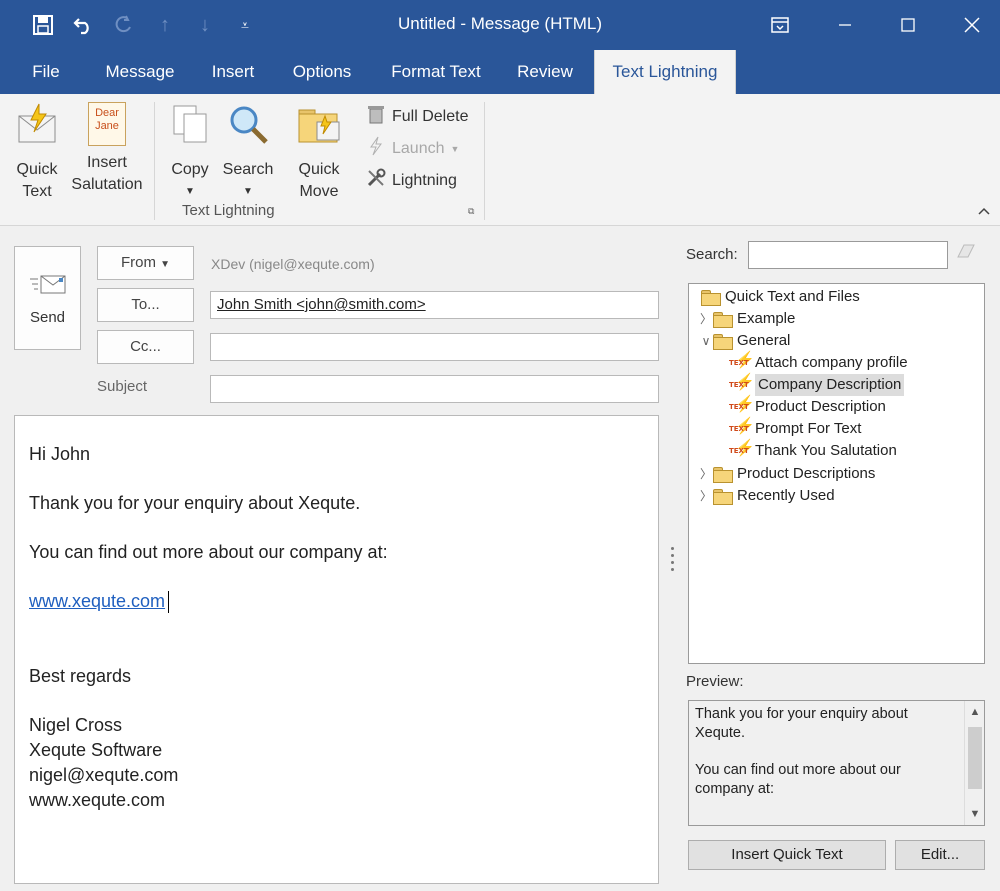 The height and width of the screenshot is (891, 1000). I want to click on body-closing: Best regards, so click(80, 676).